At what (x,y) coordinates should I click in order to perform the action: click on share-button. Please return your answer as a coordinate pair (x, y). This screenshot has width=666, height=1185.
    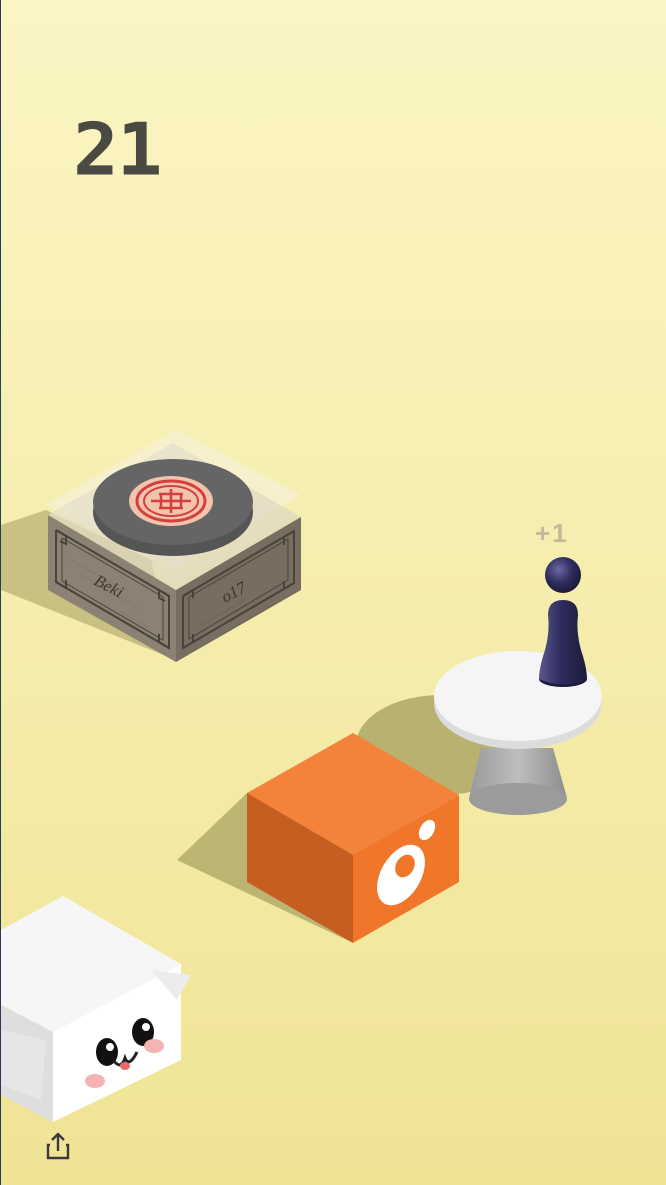
    Looking at the image, I should click on (58, 1147).